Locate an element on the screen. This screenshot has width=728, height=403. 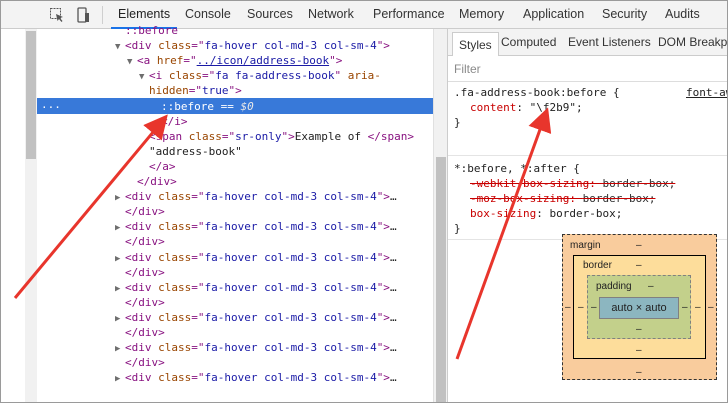
dom-node-line: <span class="sr-only">Example of </span> is located at coordinates (276, 137).